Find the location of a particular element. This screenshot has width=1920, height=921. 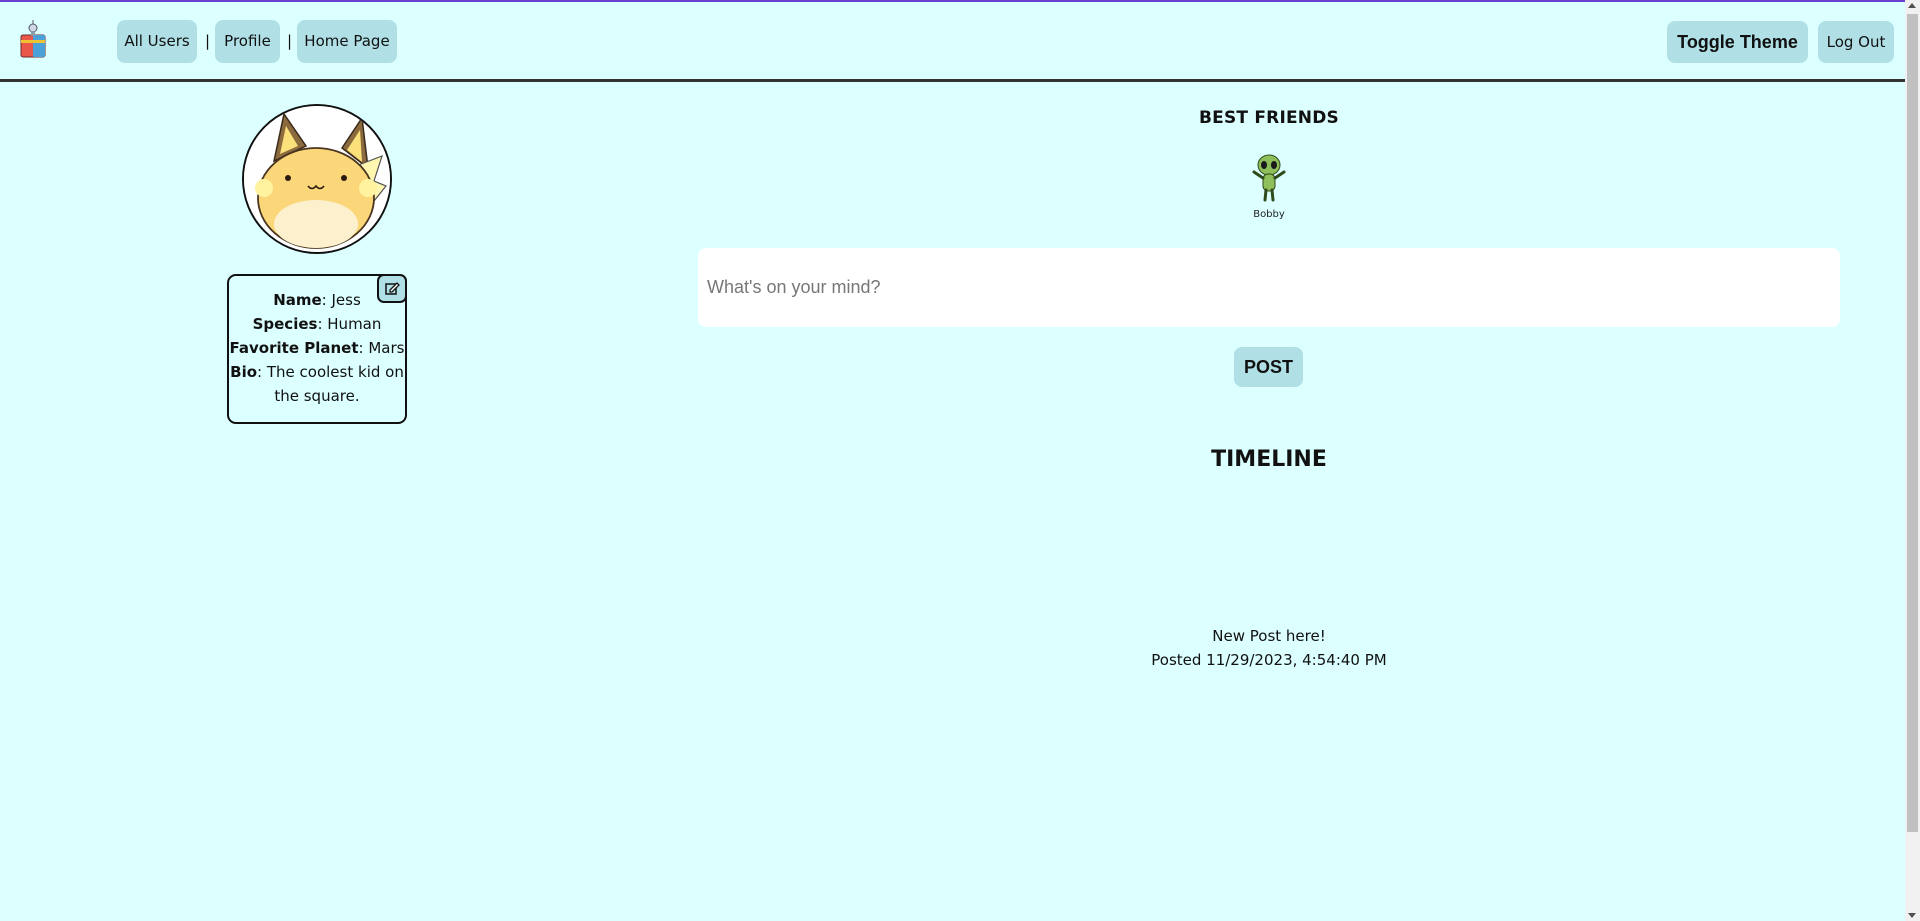

profile-name: Jess is located at coordinates (346, 300).